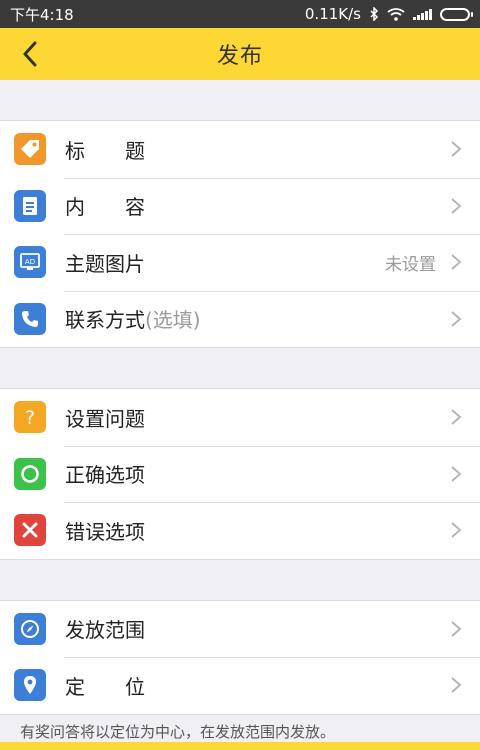  What do you see at coordinates (410, 264) in the screenshot?
I see `theme-image-value: 未设置` at bounding box center [410, 264].